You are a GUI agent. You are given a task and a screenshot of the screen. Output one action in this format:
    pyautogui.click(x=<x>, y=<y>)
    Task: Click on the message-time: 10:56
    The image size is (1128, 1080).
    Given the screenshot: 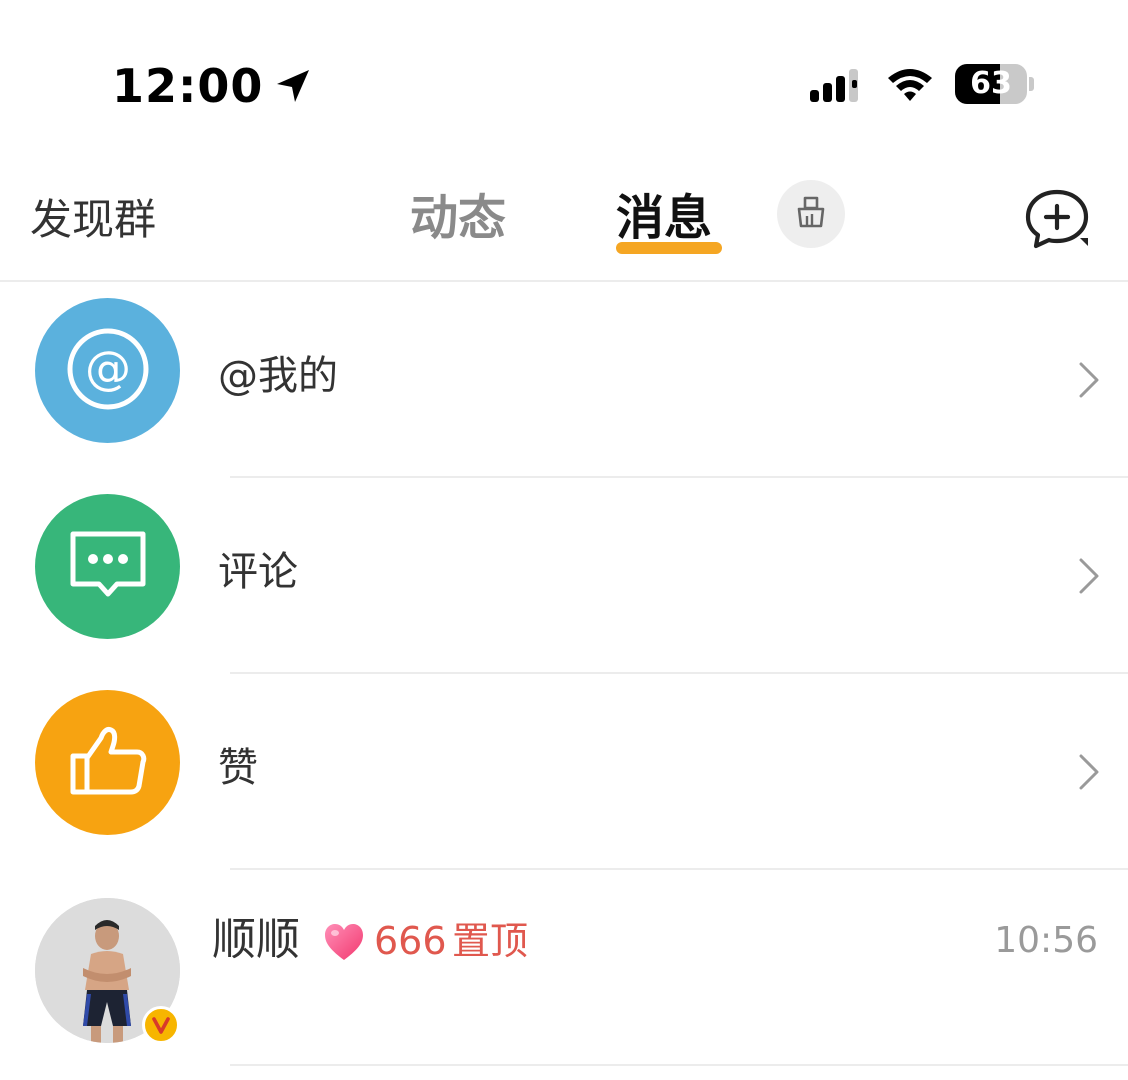 What is the action you would take?
    pyautogui.click(x=1046, y=940)
    